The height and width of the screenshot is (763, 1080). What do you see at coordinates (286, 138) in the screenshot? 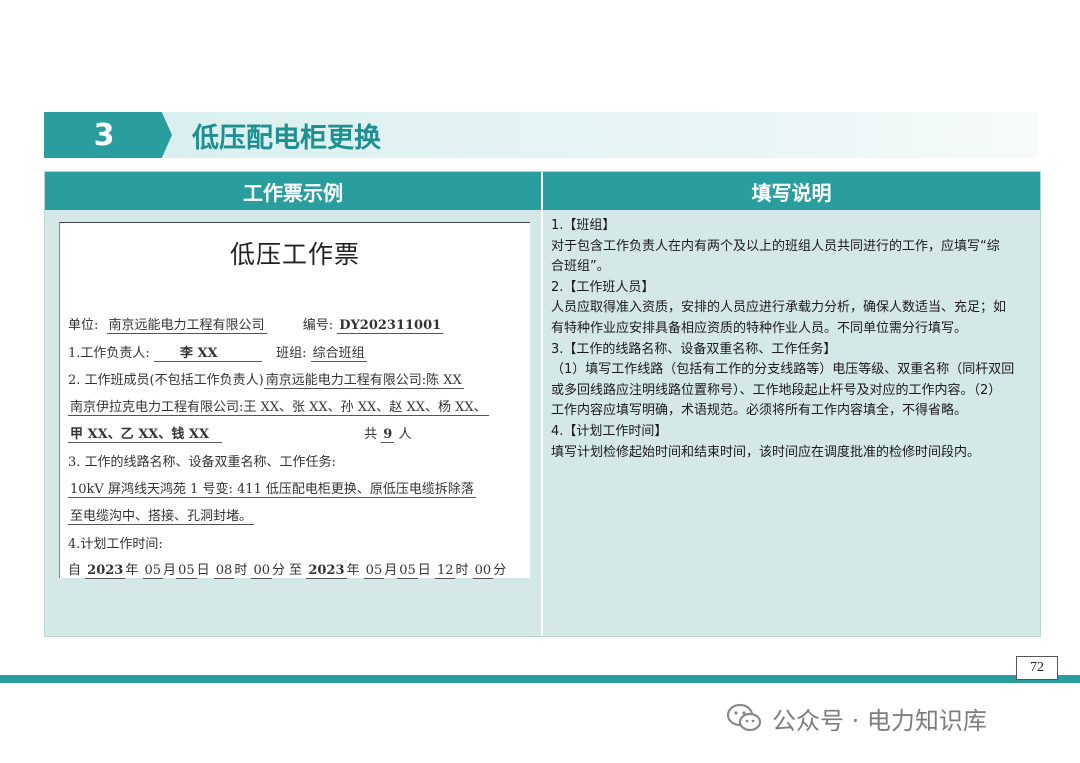
I see `section-title: 低压配电柜更换` at bounding box center [286, 138].